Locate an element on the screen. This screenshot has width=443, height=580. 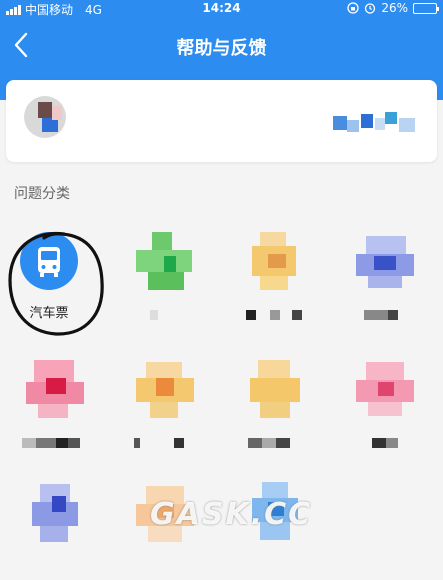
battery-percent: 26% is located at coordinates (394, 8).